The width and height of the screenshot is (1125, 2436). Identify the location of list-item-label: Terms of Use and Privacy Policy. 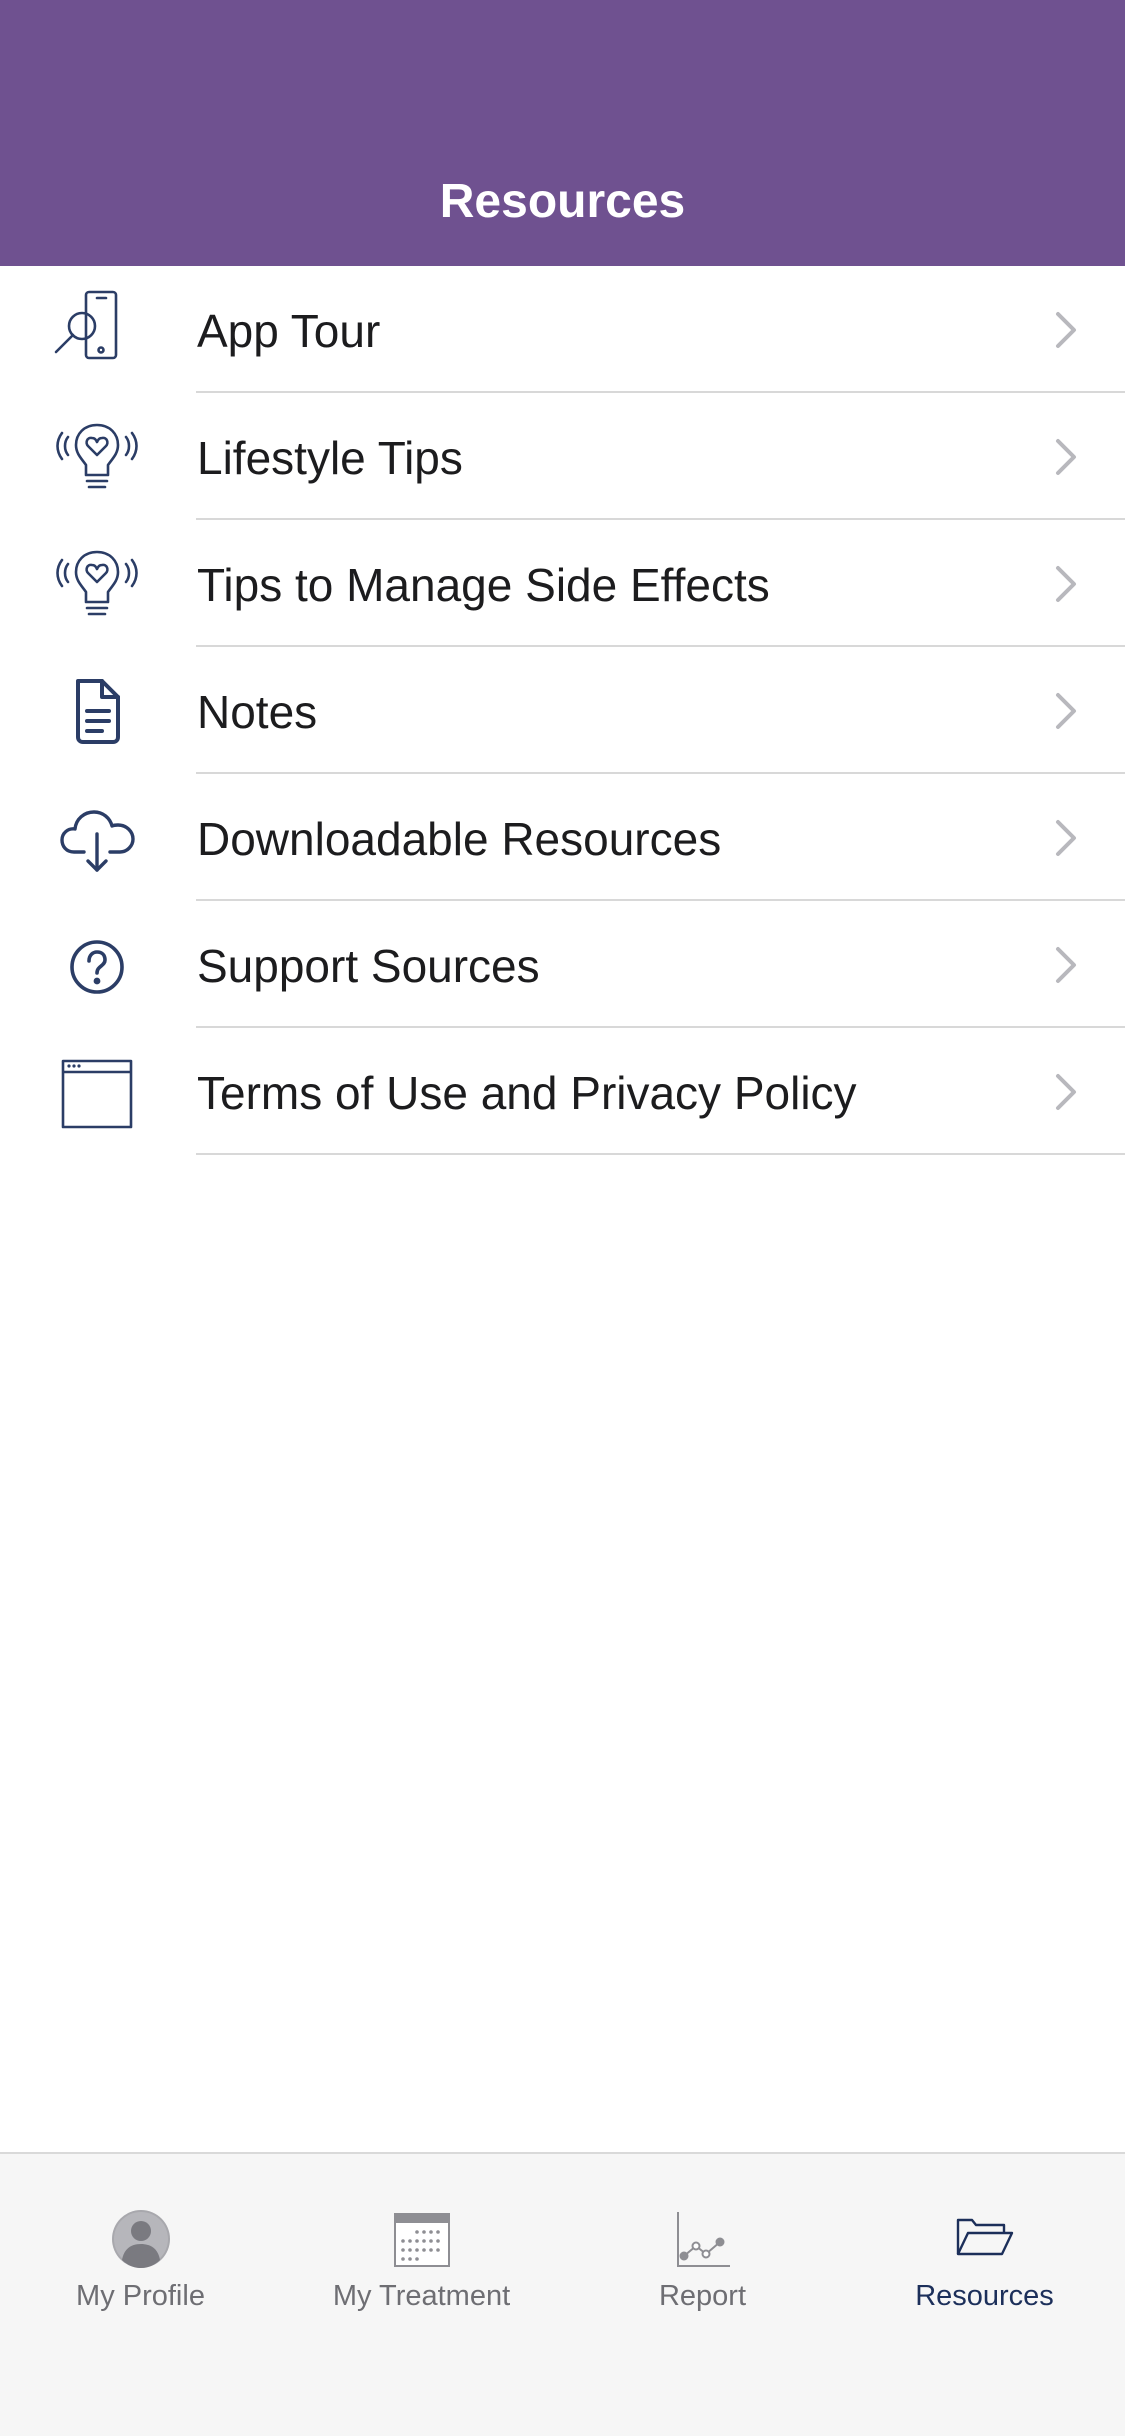
(527, 1093).